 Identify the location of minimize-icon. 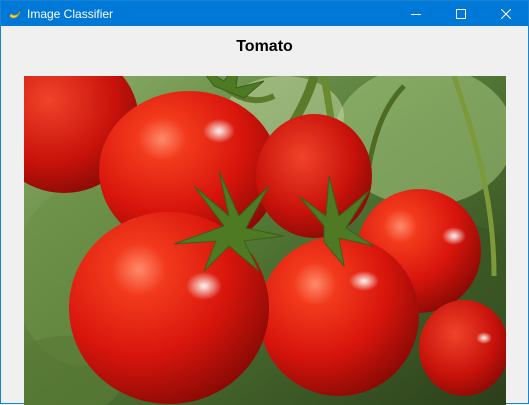
(415, 14).